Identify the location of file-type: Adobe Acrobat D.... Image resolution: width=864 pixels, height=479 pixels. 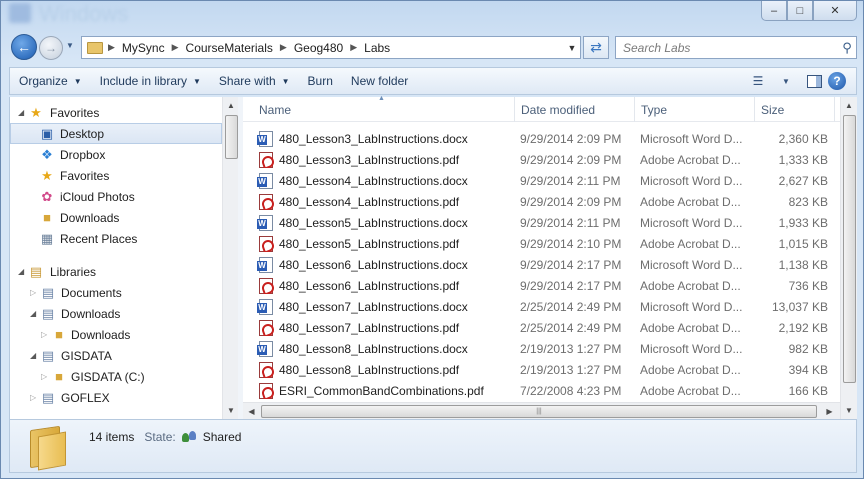
(690, 201).